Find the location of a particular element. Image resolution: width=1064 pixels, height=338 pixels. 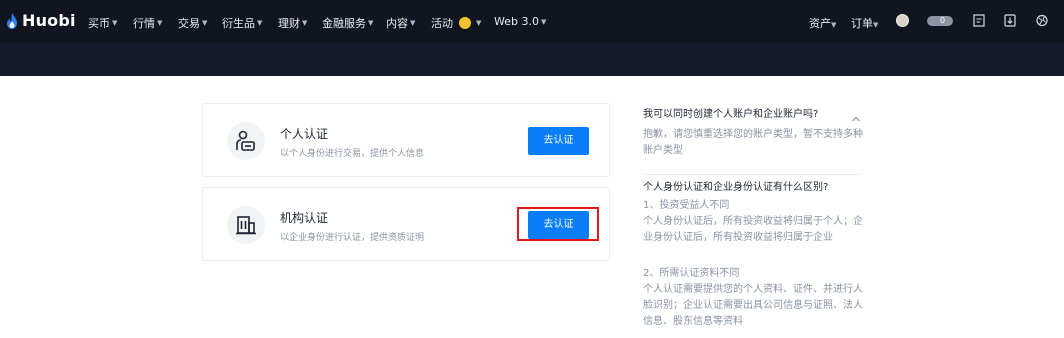

faq-question-2: 个人身份认证和企业身份认证有什么区别? is located at coordinates (753, 188).